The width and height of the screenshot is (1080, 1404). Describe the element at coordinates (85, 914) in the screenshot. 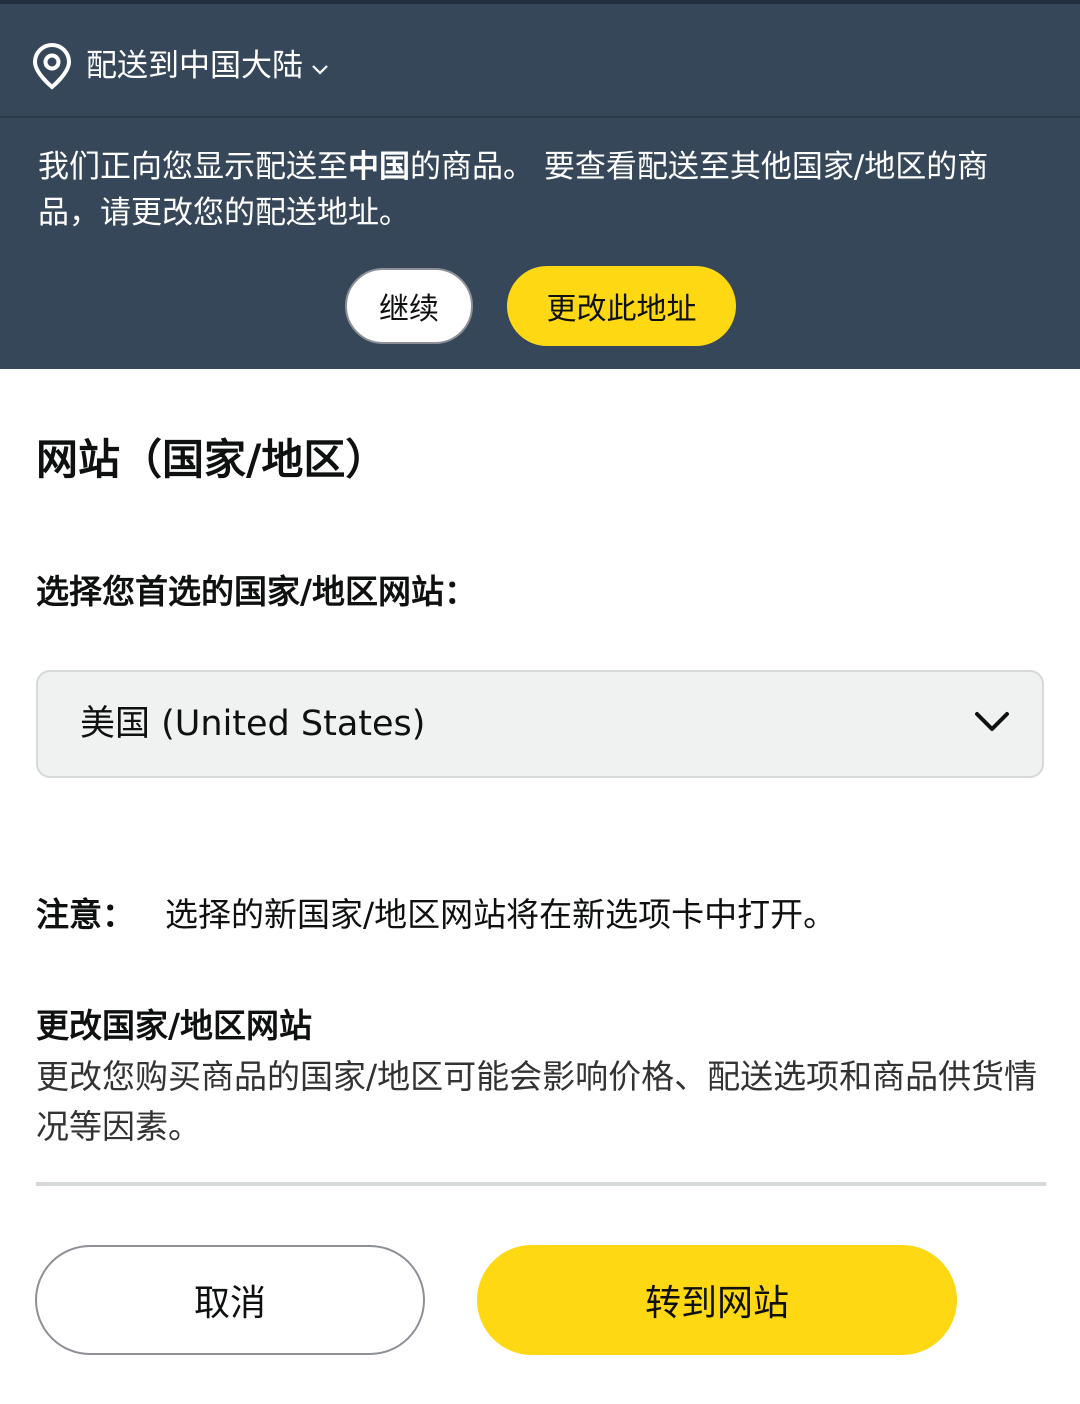

I see `note-label: 注意：` at that location.